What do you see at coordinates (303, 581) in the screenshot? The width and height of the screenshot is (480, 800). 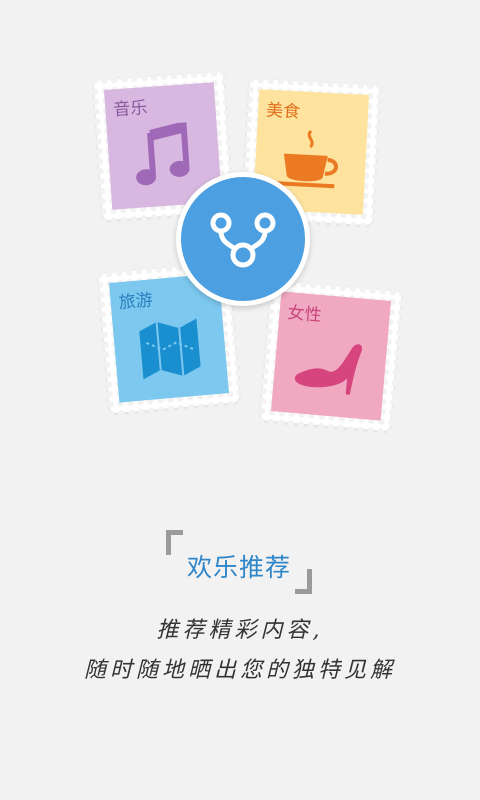 I see `right-bracket` at bounding box center [303, 581].